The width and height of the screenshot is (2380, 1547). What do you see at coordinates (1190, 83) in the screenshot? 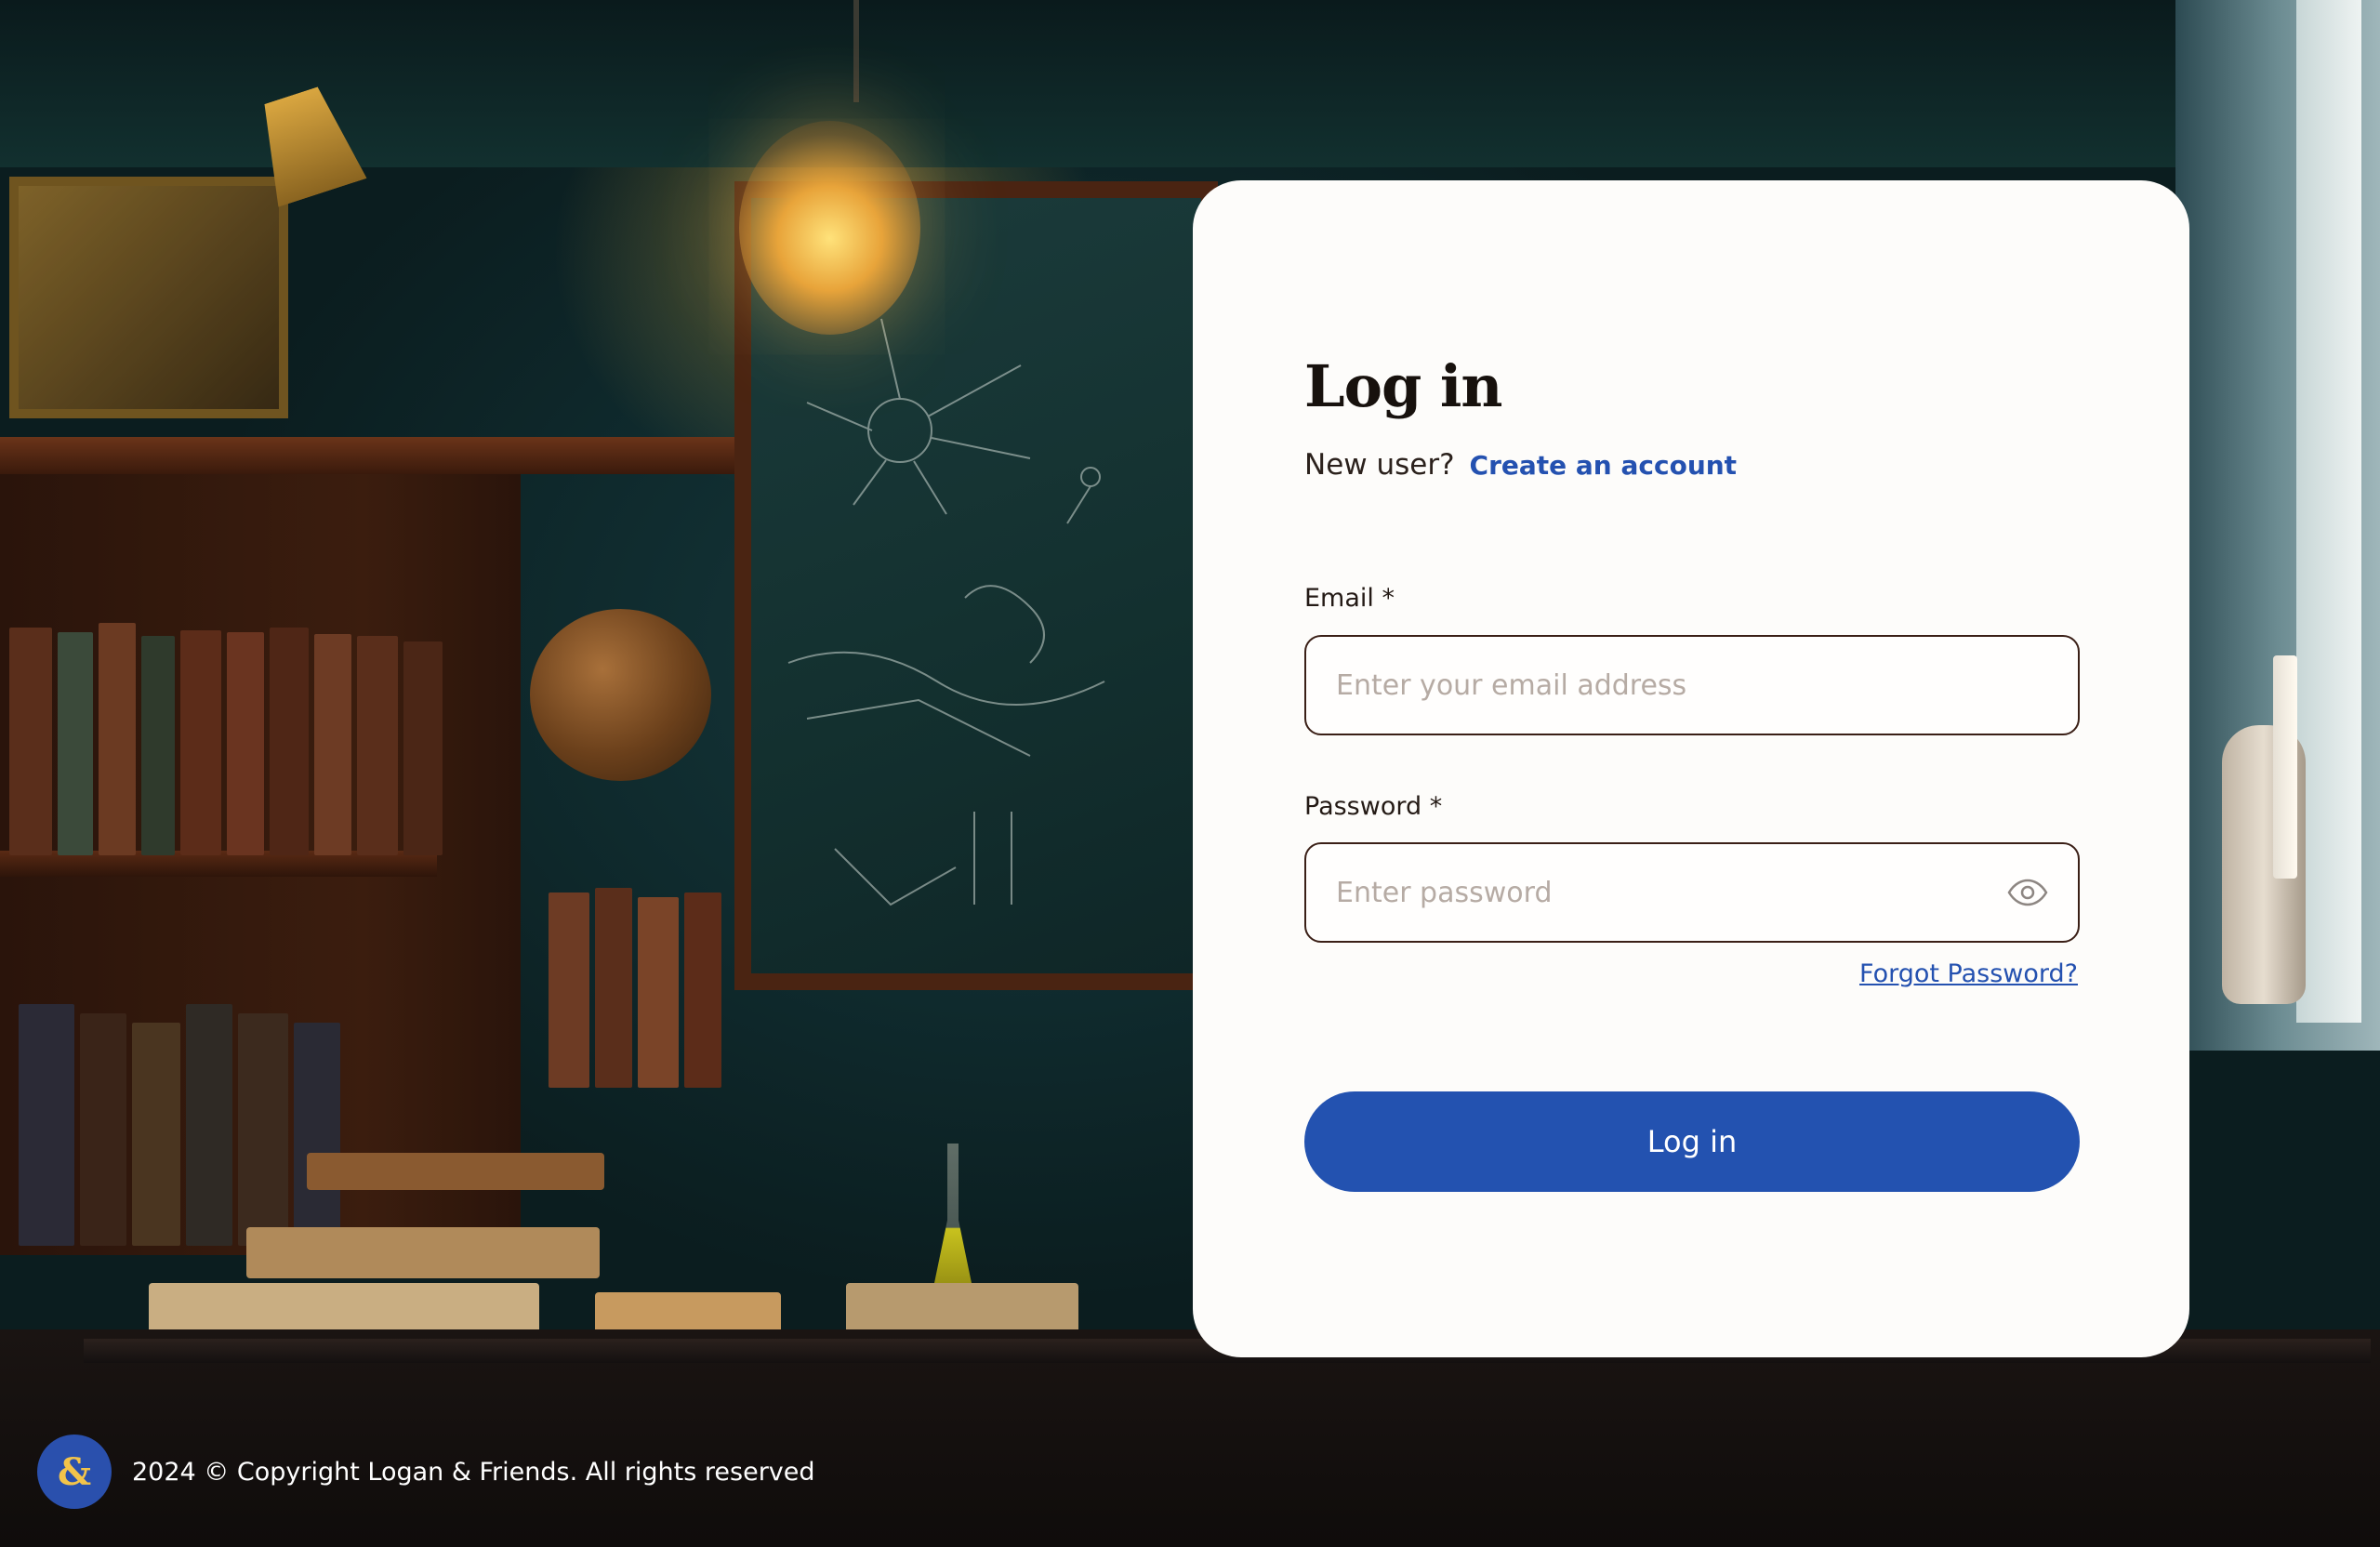
I see `background-wall` at bounding box center [1190, 83].